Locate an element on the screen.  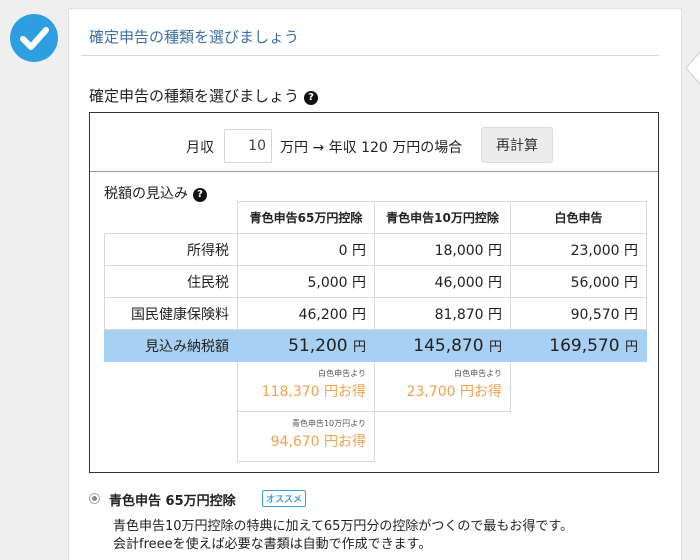
estimate-title-text: 税額の見込み is located at coordinates (146, 194).